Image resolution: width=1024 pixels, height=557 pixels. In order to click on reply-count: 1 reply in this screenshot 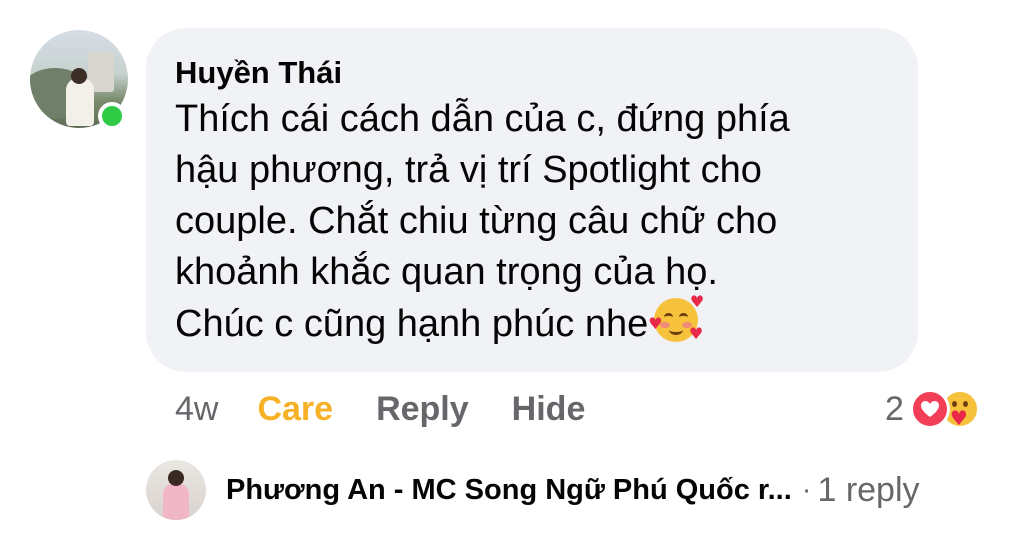, I will do `click(868, 489)`.